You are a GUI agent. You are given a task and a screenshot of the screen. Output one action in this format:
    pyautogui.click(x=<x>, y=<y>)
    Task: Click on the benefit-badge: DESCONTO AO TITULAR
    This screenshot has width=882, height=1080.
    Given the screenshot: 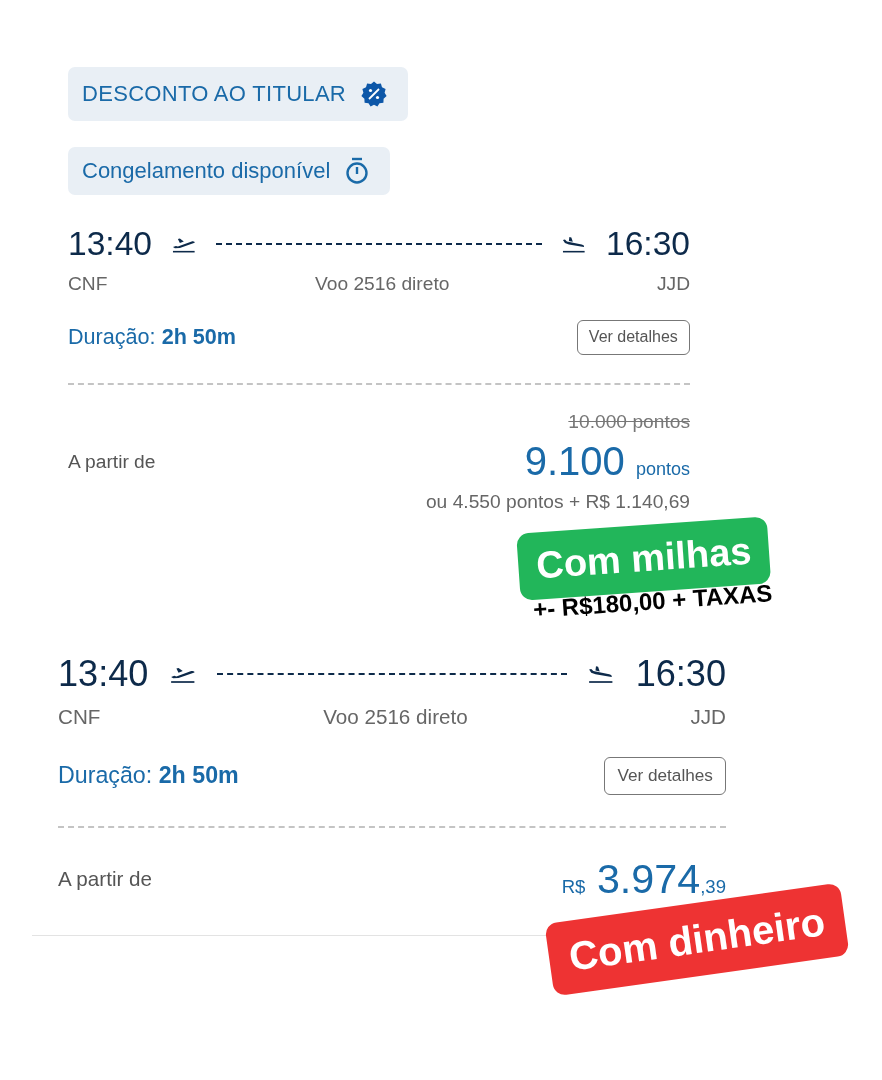 What is the action you would take?
    pyautogui.click(x=238, y=94)
    